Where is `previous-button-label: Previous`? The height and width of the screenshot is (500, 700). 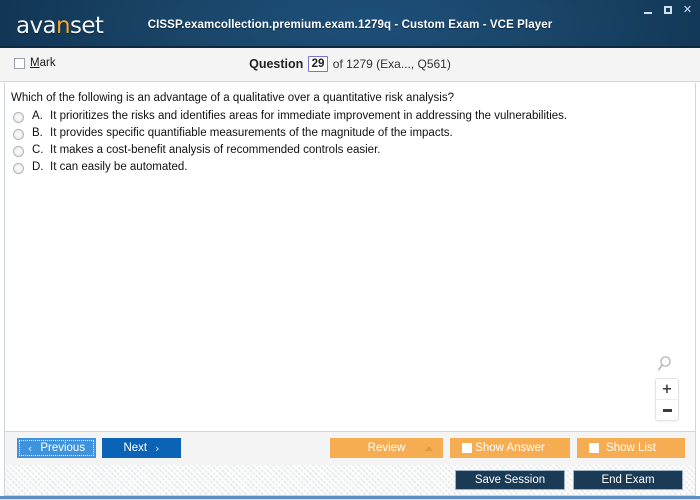 previous-button-label: Previous is located at coordinates (63, 448).